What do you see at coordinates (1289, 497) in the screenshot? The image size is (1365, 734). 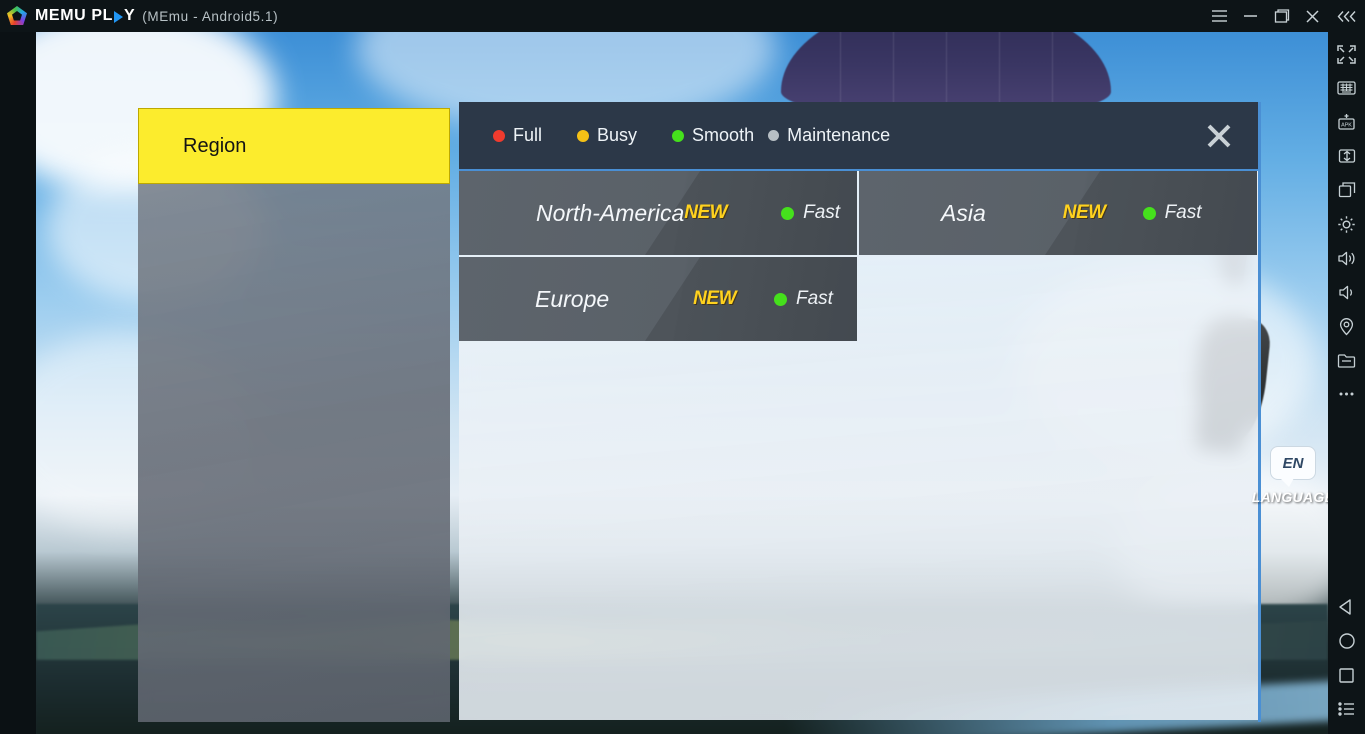 I see `language-caption: LANGUAGE` at bounding box center [1289, 497].